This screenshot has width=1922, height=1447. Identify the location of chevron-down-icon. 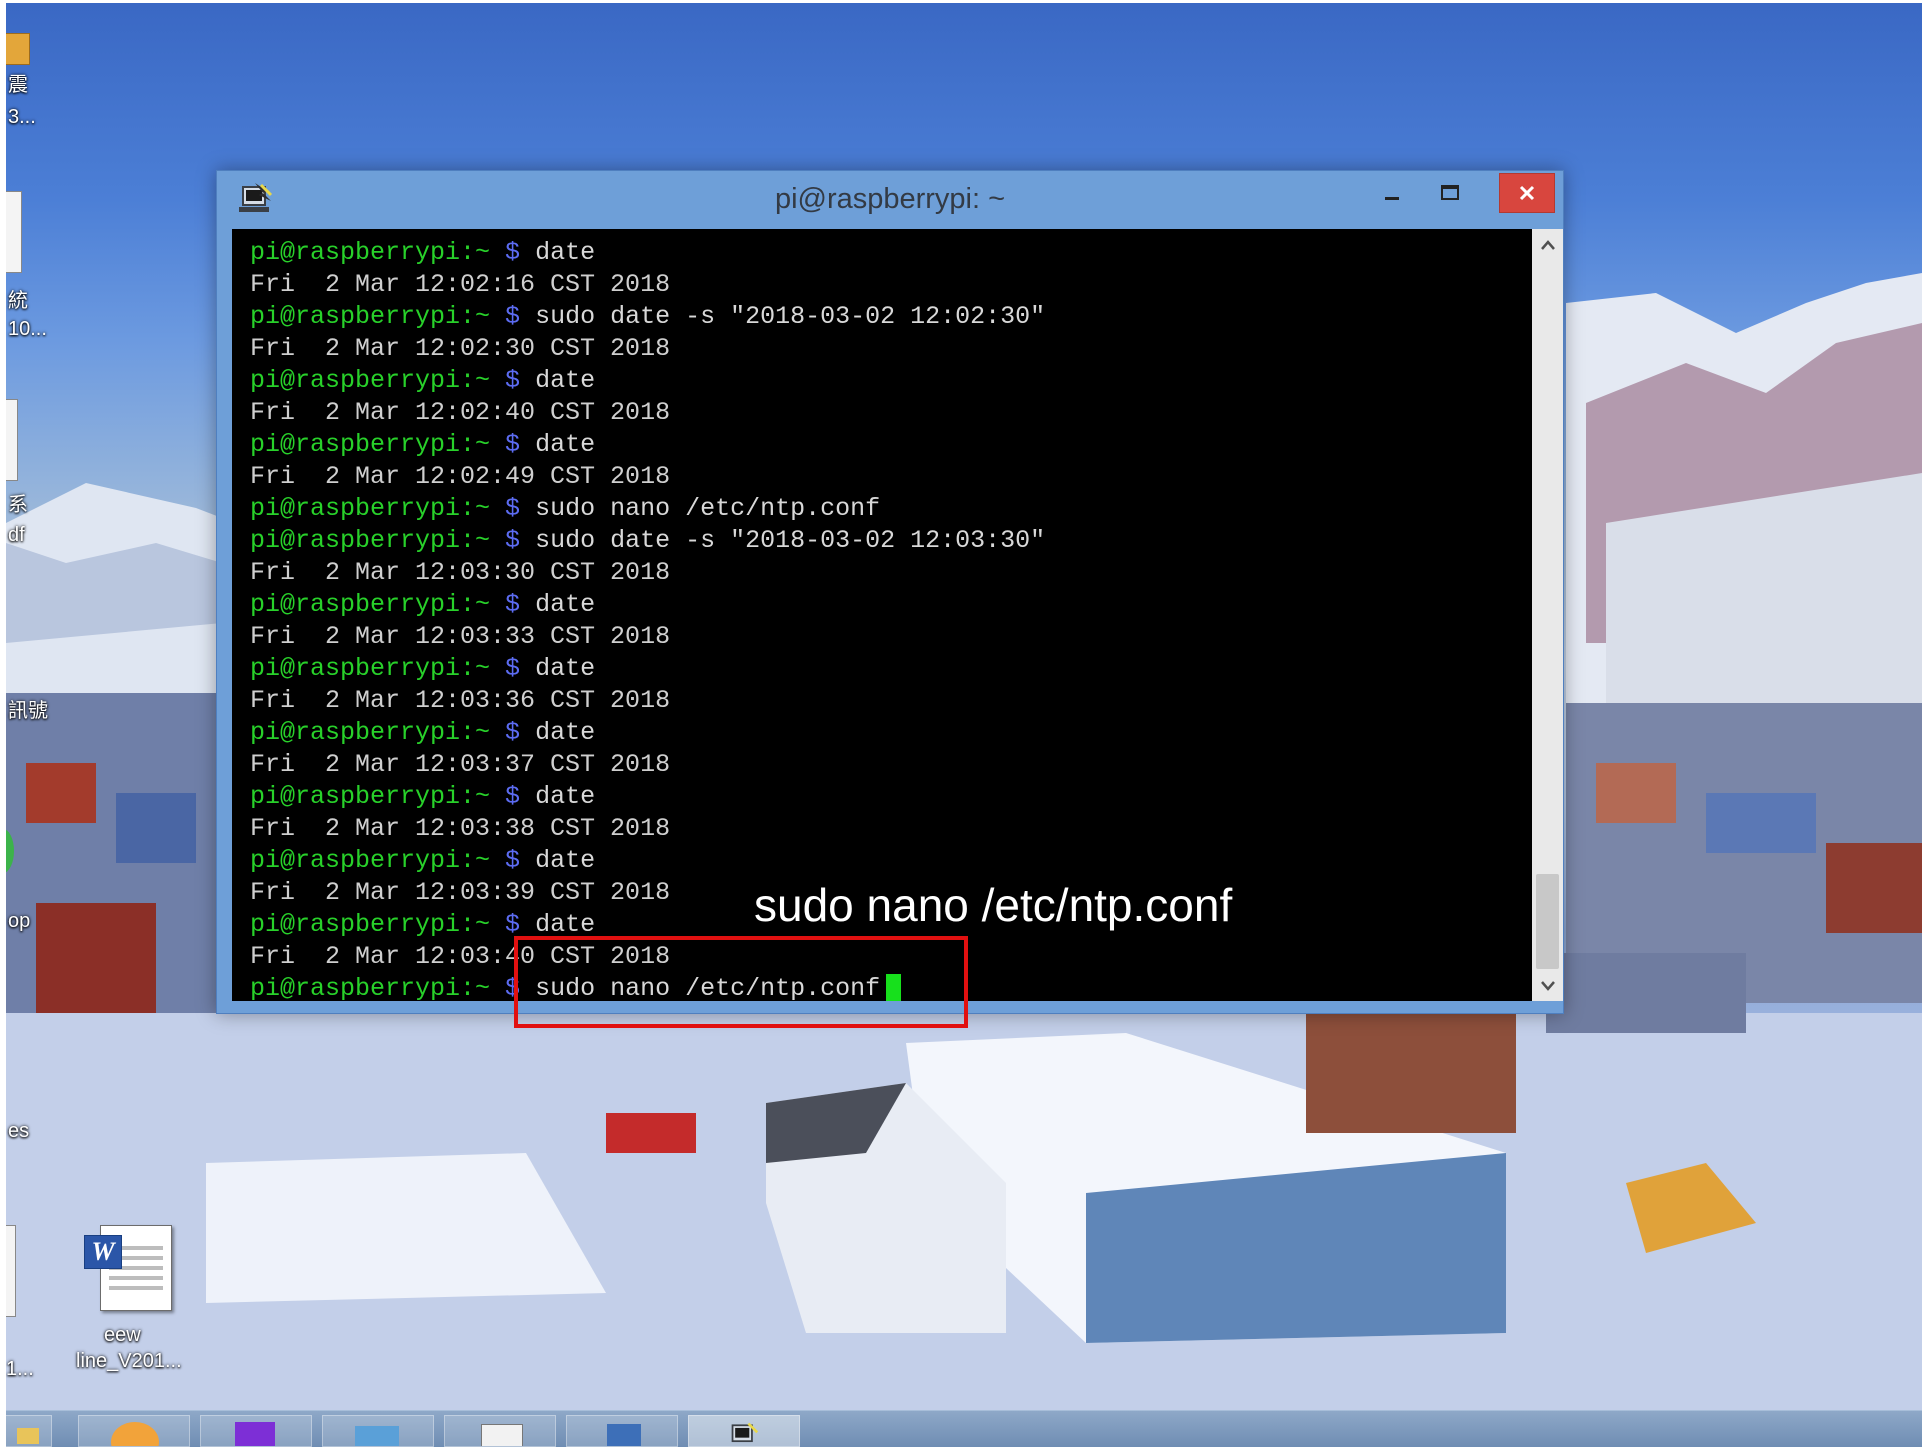
(1547, 986).